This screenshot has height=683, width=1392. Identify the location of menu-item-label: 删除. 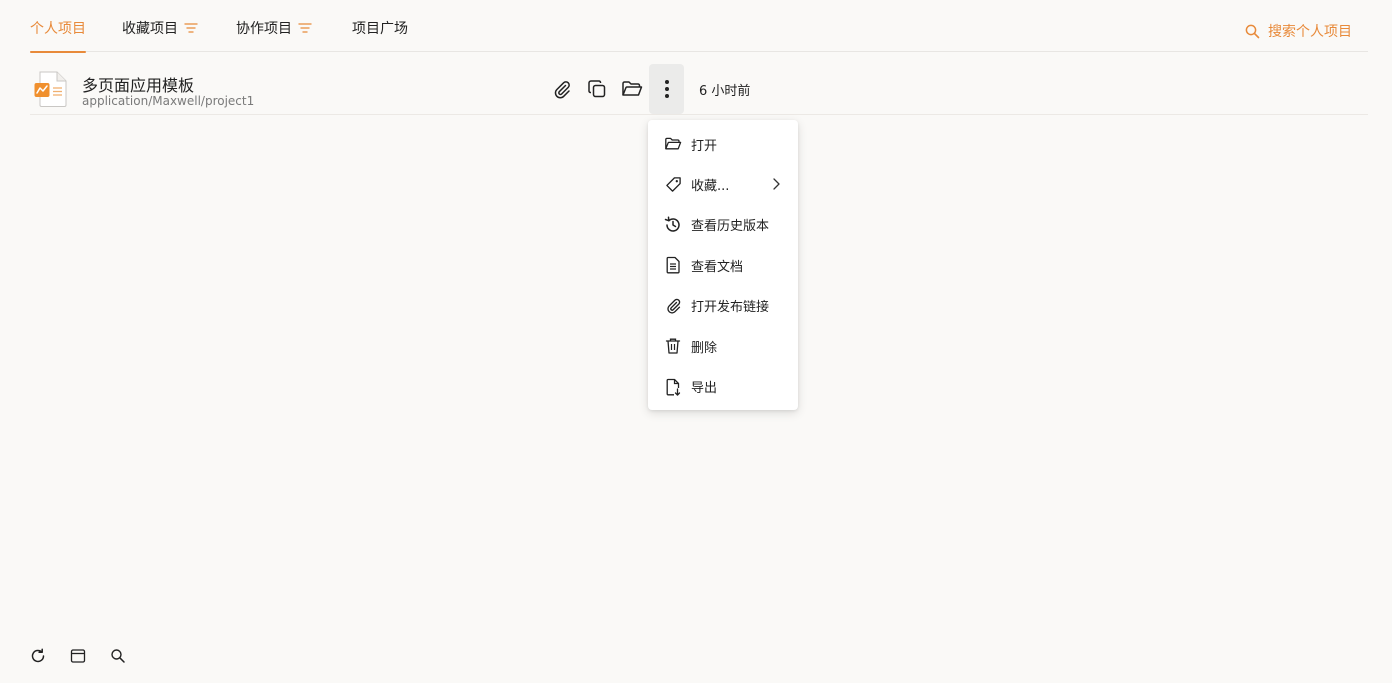
(704, 348).